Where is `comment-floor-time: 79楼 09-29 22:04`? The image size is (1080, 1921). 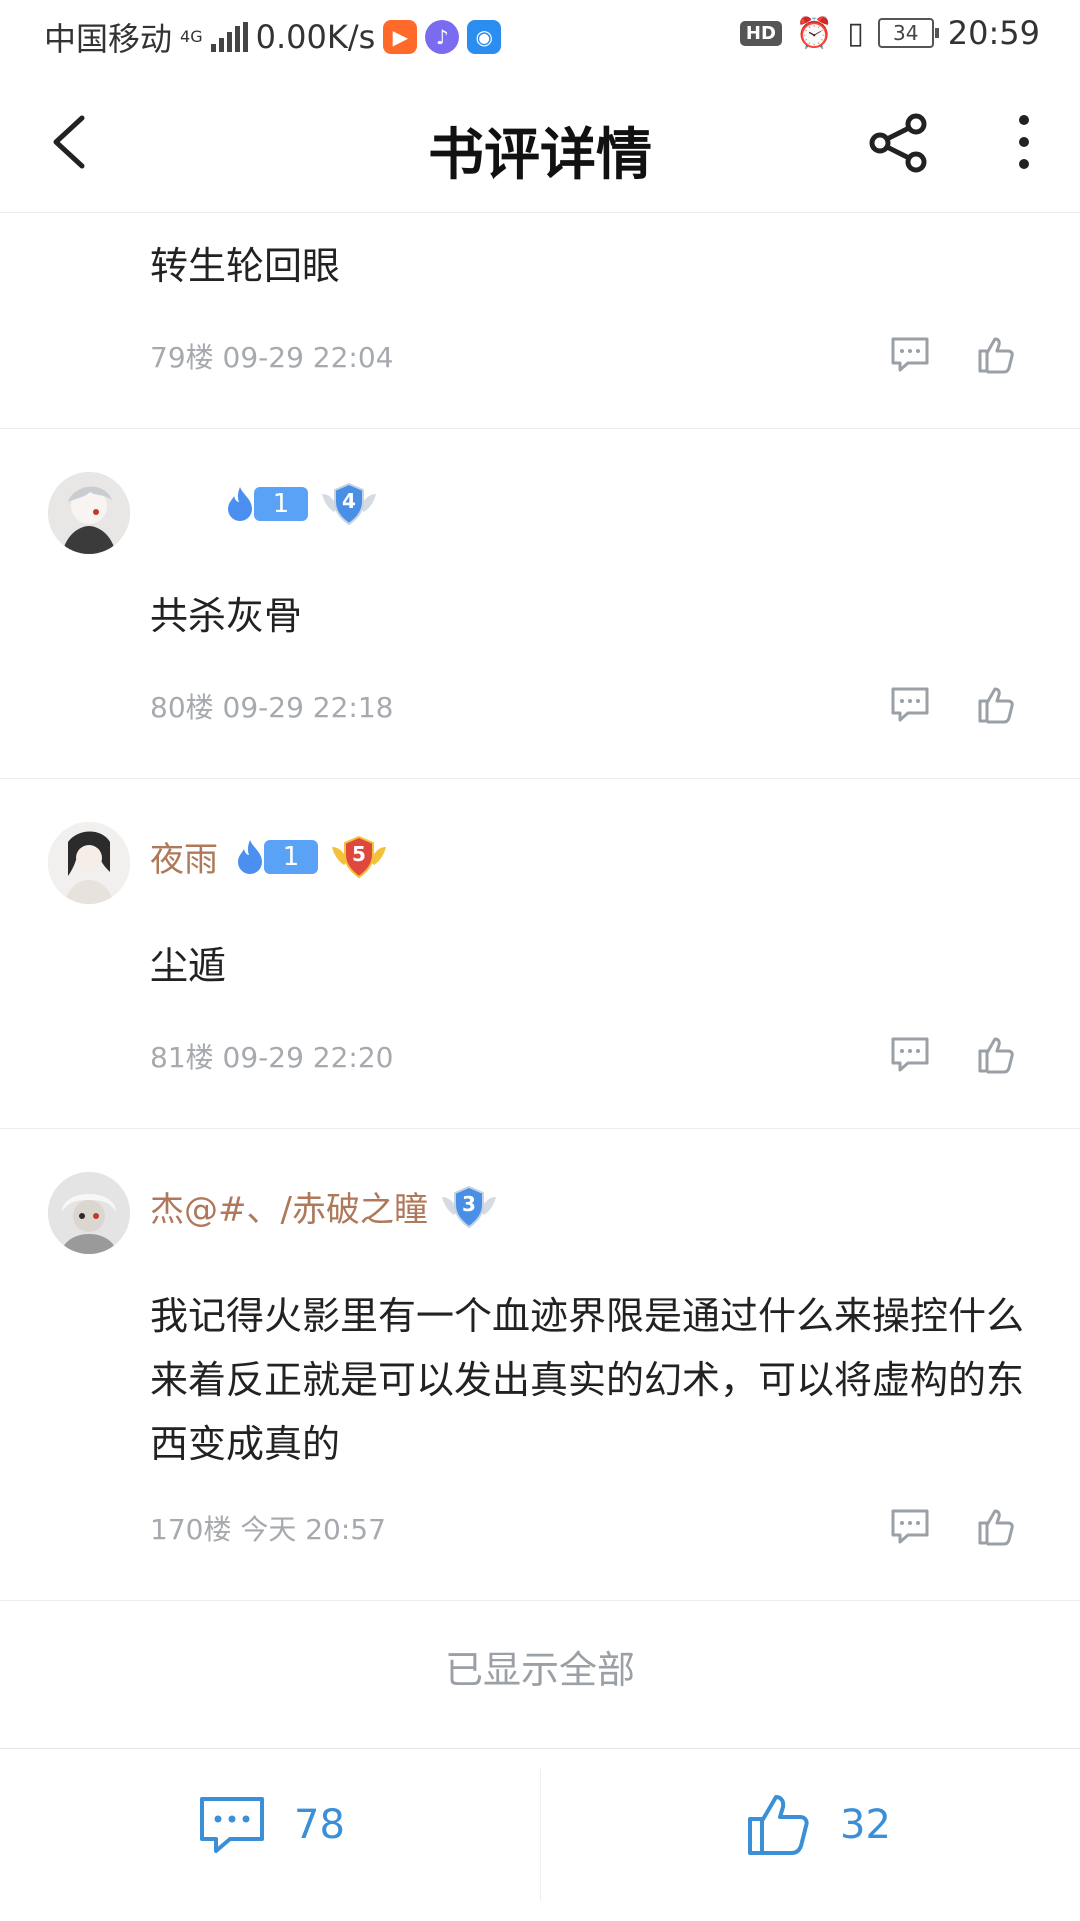
comment-floor-time: 79楼 09-29 22:04 is located at coordinates (272, 357).